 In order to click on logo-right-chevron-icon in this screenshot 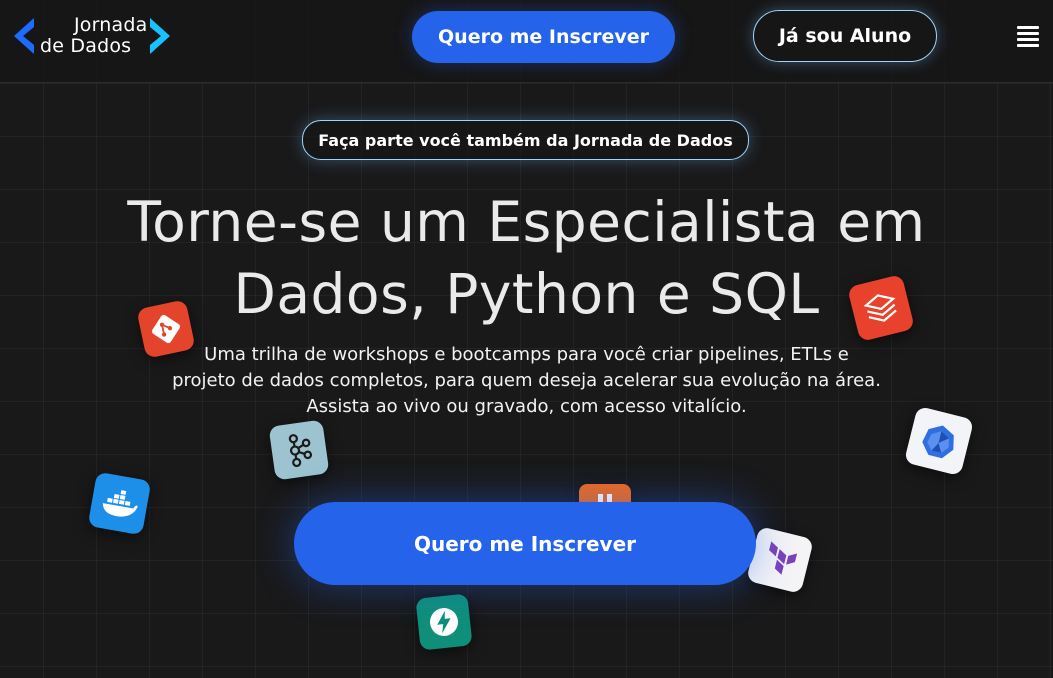, I will do `click(160, 36)`.